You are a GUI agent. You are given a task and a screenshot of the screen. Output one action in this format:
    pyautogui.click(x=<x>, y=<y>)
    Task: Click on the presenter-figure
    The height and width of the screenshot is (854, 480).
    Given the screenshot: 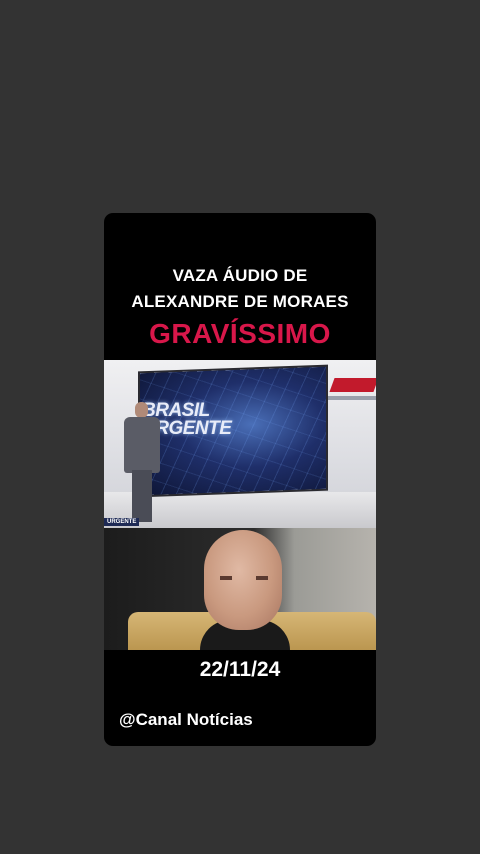 What is the action you would take?
    pyautogui.click(x=142, y=463)
    